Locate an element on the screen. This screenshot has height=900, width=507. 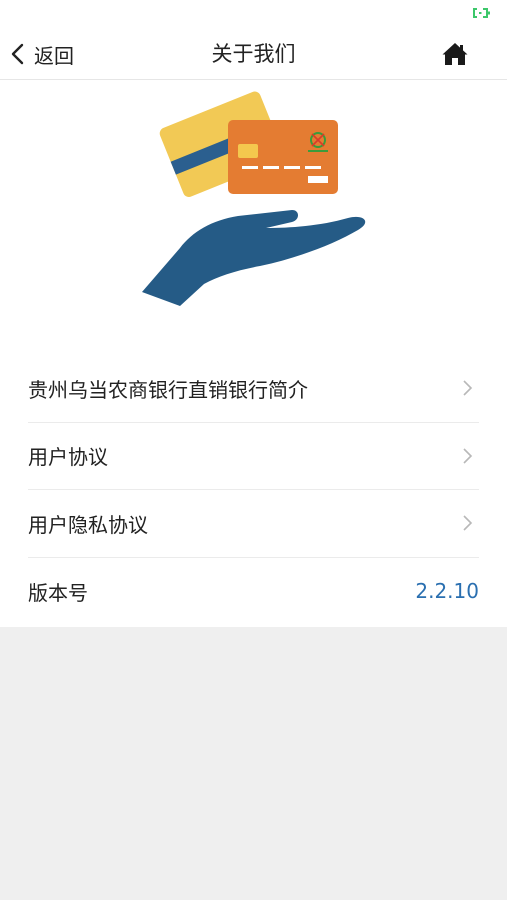
battery-icon is located at coordinates (481, 13).